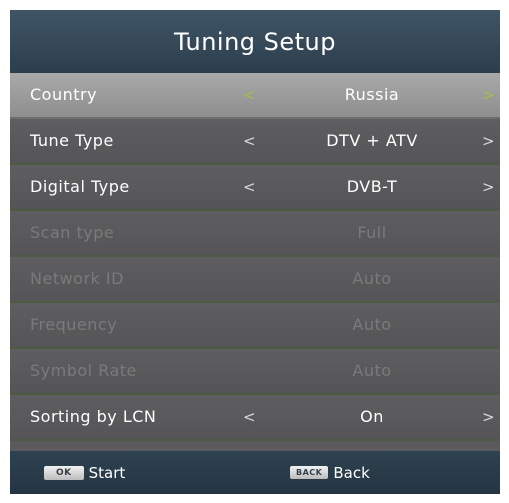 This screenshot has width=509, height=503. Describe the element at coordinates (372, 94) in the screenshot. I see `setting-value: Russia` at that location.